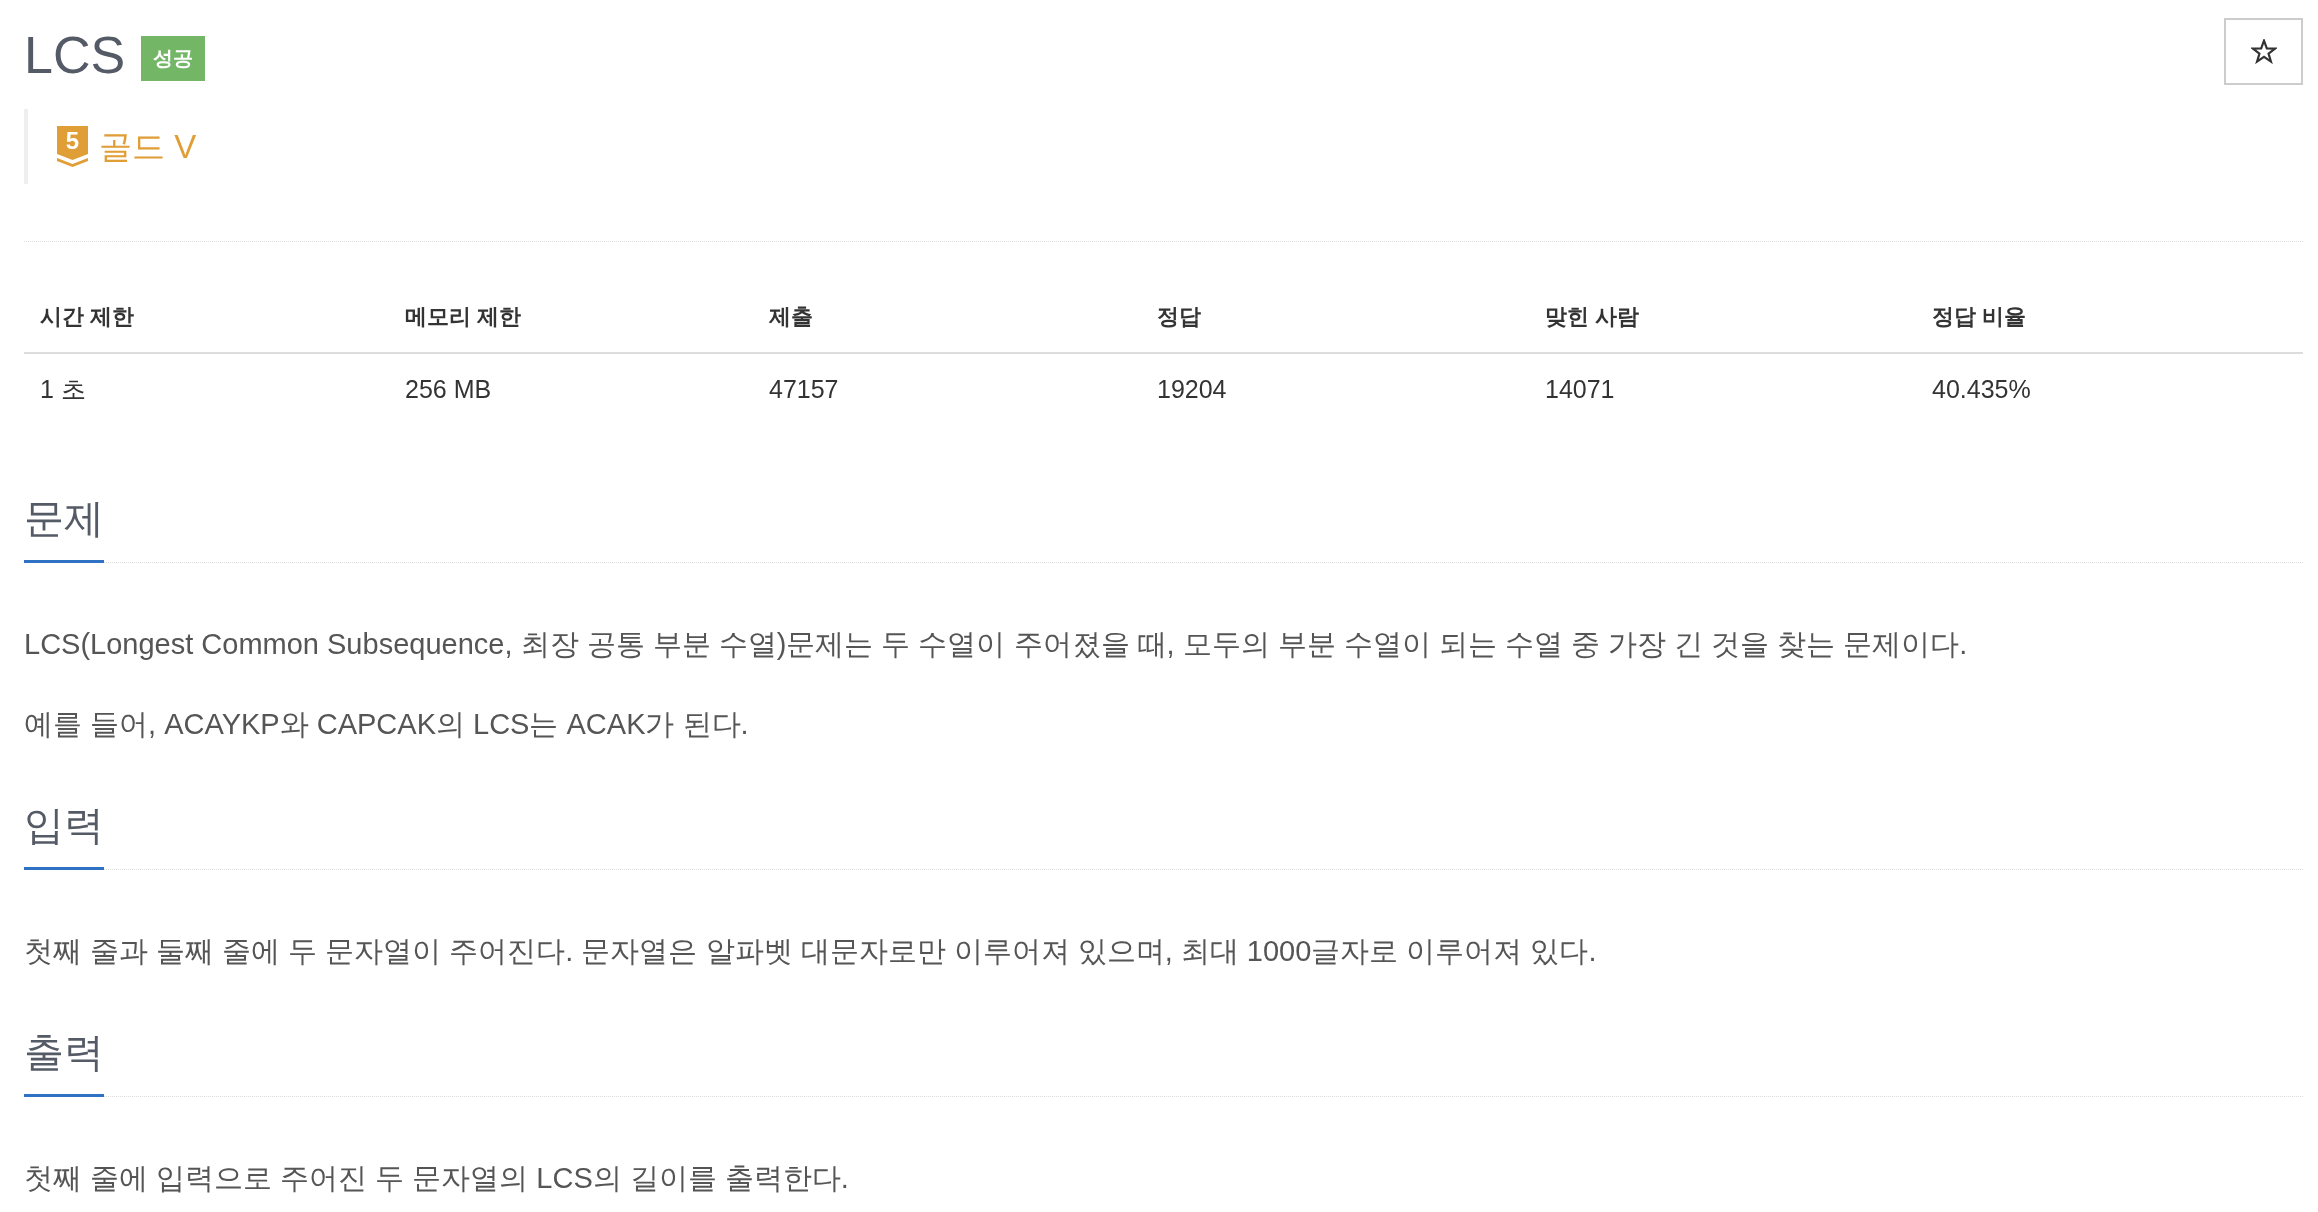  I want to click on table-cell-text: 14071, so click(1580, 389).